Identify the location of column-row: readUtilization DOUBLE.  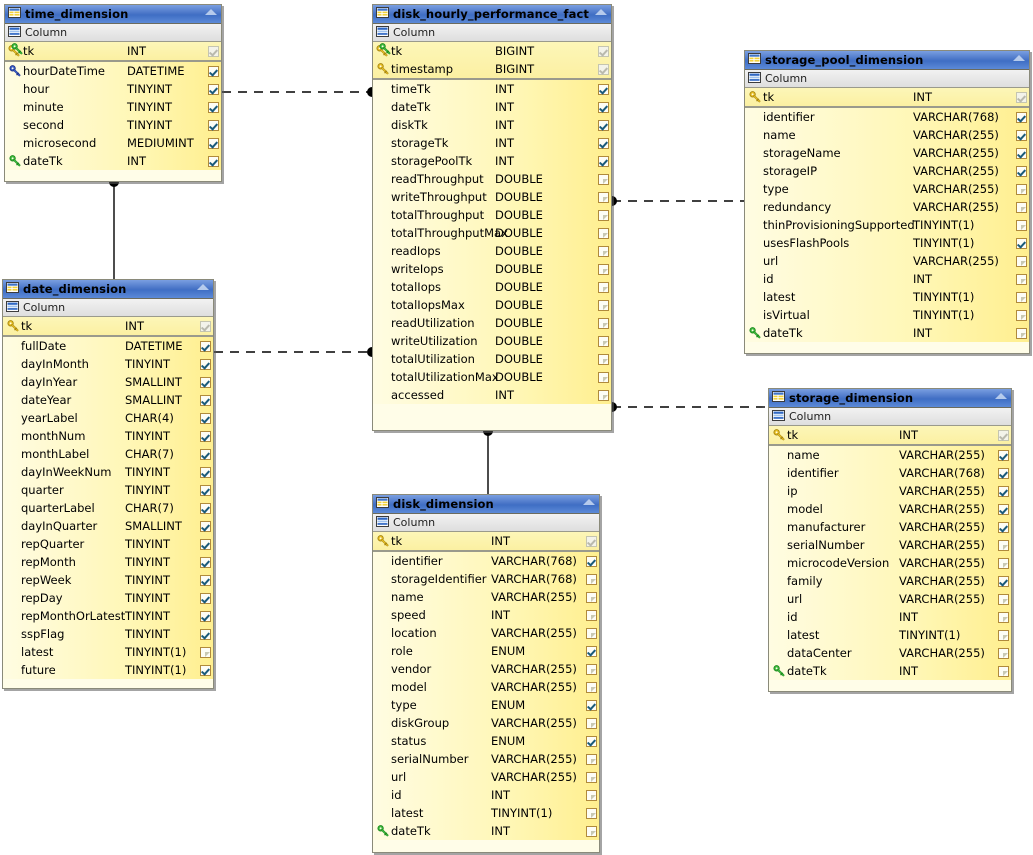
(492, 323).